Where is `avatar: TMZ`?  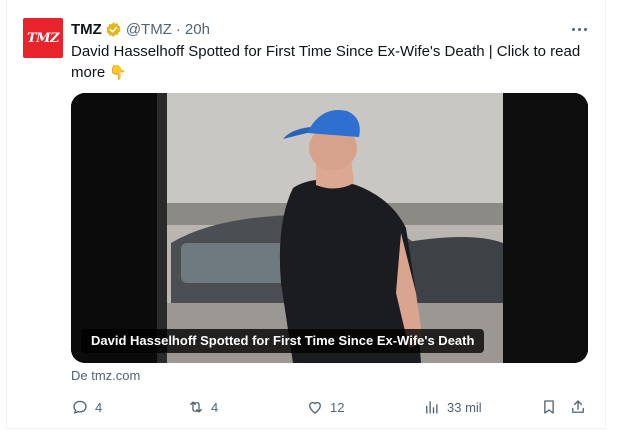
avatar: TMZ is located at coordinates (43, 38).